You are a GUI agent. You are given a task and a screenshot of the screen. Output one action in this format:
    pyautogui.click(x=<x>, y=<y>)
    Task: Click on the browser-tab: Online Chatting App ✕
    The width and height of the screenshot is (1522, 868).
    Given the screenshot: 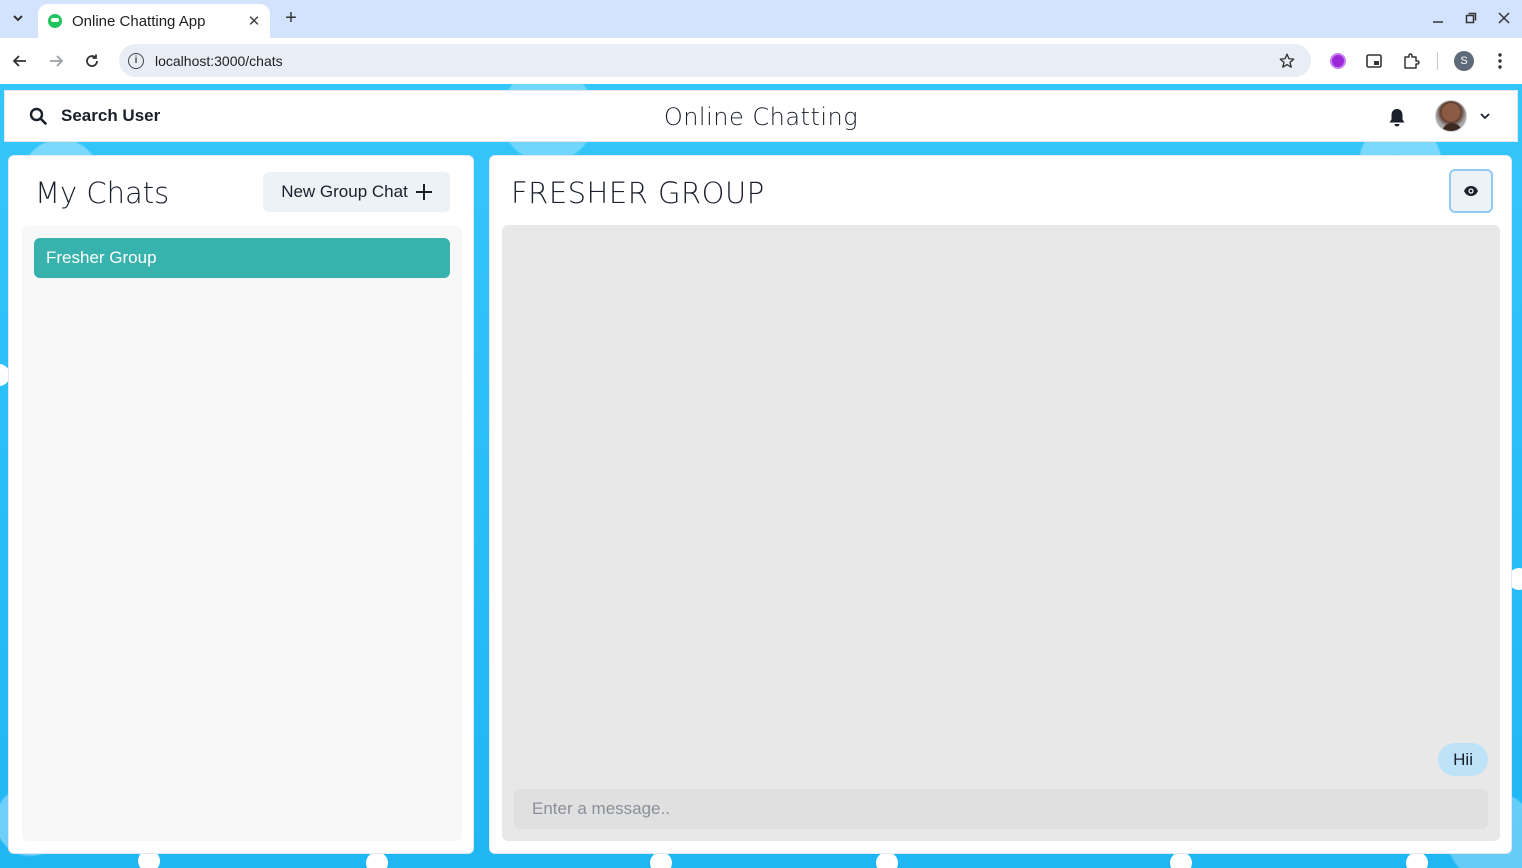 What is the action you would take?
    pyautogui.click(x=154, y=21)
    